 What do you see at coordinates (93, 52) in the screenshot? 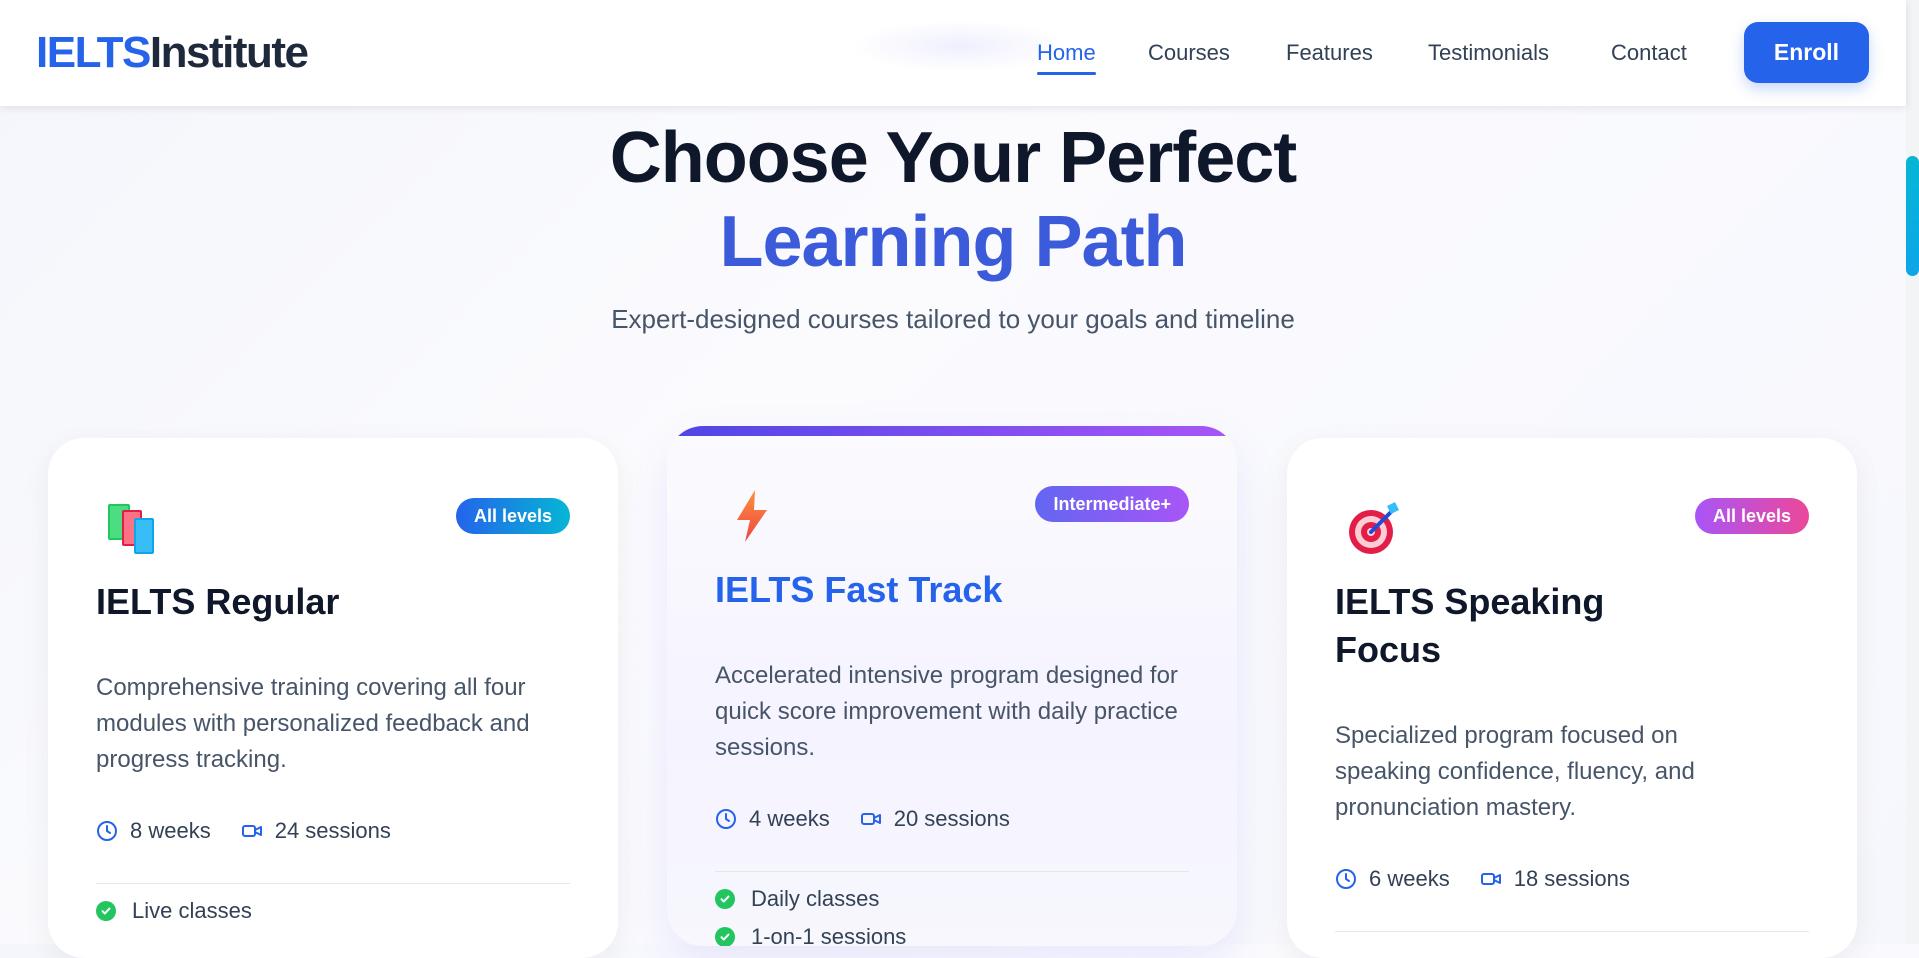
I see `logo-ielts: IELTS` at bounding box center [93, 52].